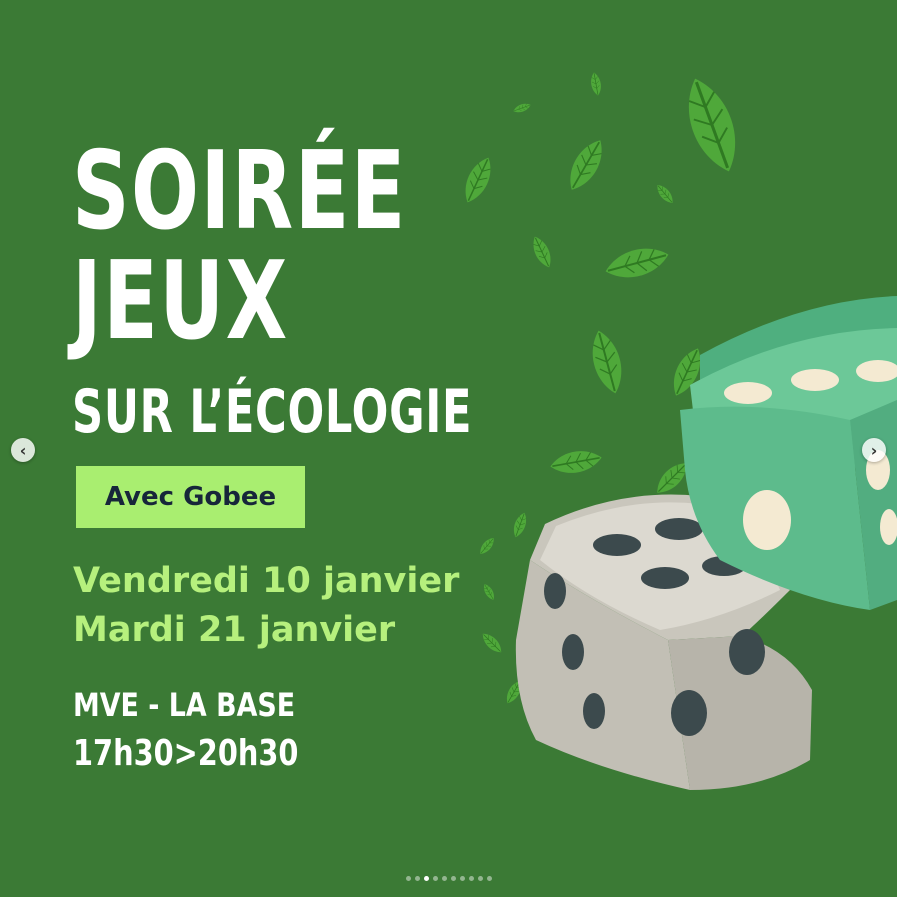 This screenshot has width=897, height=897. What do you see at coordinates (266, 581) in the screenshot?
I see `event-date-1: Vendredi 10 janvier` at bounding box center [266, 581].